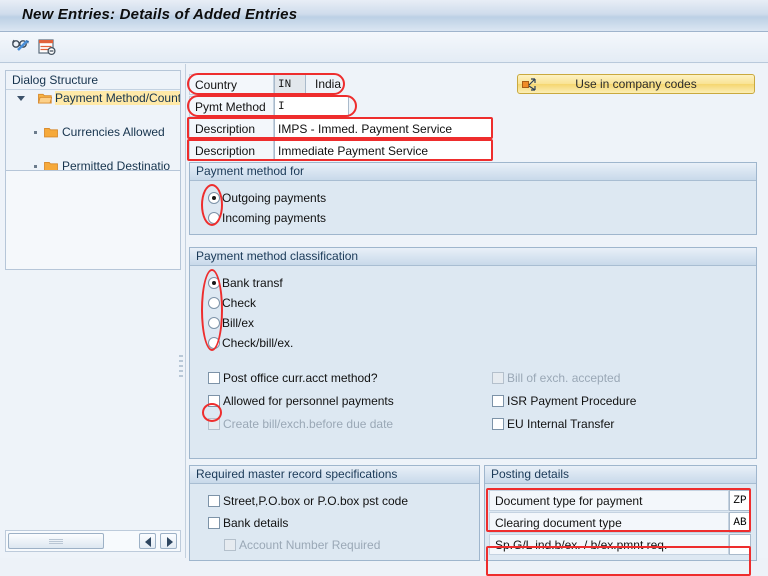  I want to click on clearing-document-type-input, so click(740, 522).